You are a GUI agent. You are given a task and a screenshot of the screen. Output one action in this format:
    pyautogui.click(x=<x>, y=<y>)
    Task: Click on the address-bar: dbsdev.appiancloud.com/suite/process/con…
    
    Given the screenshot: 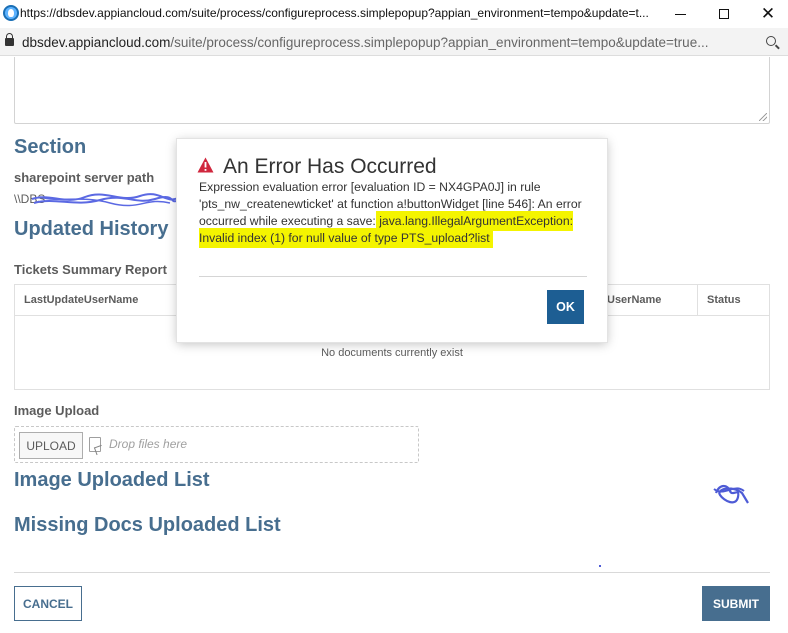 What is the action you would take?
    pyautogui.click(x=394, y=42)
    